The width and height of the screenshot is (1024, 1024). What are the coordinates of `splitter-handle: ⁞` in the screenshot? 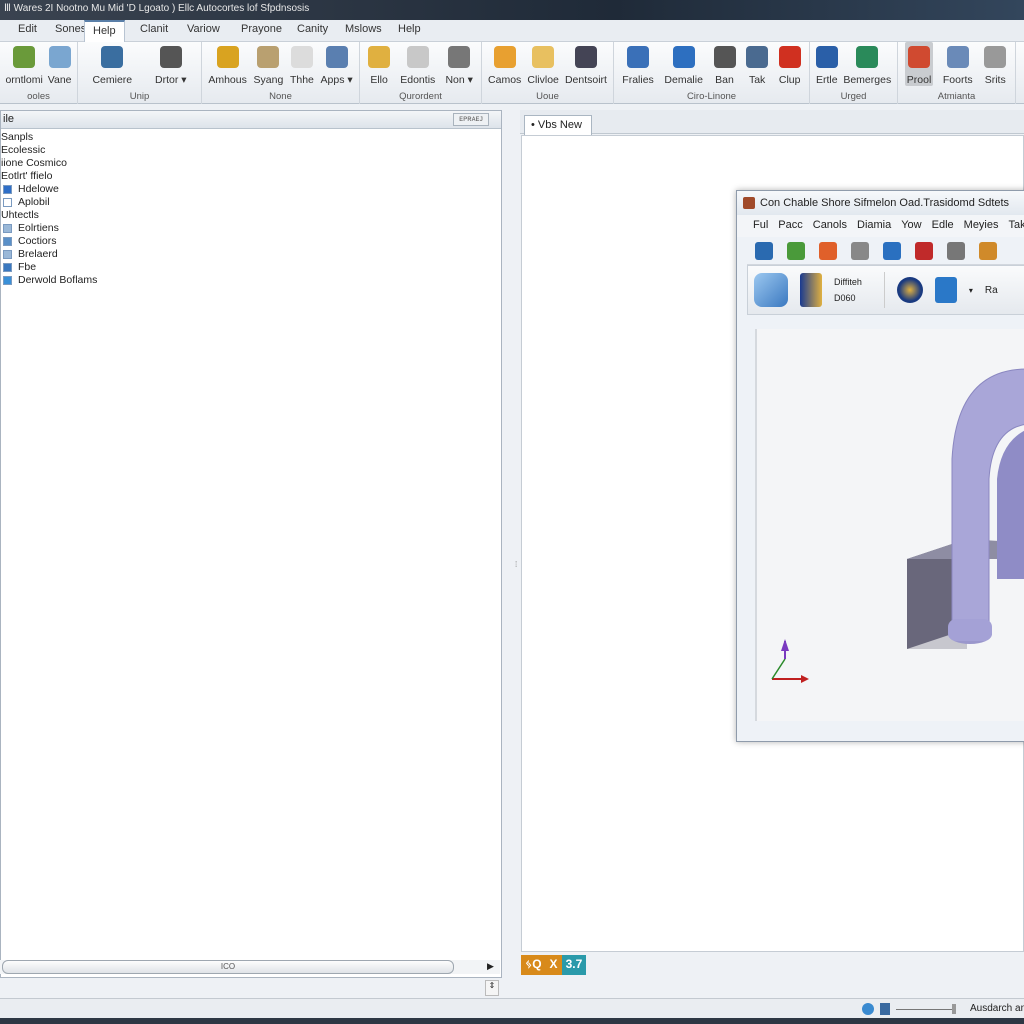 It's located at (516, 564).